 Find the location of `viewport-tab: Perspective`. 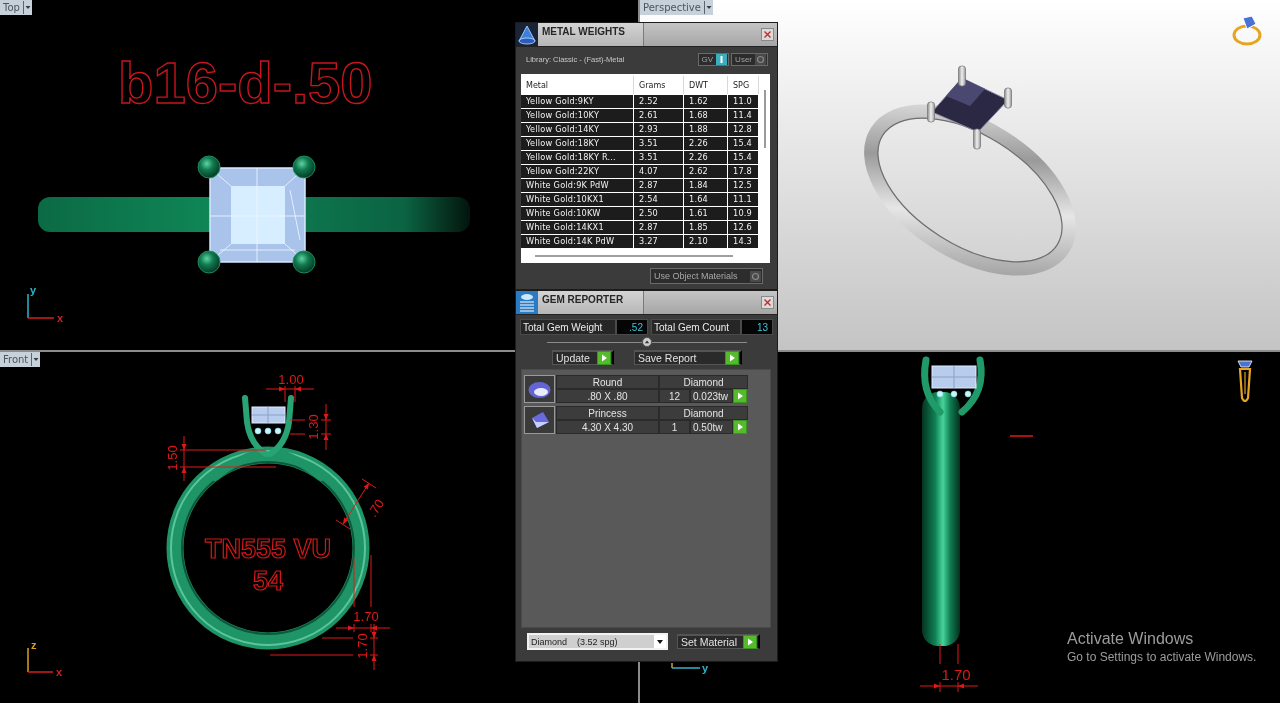

viewport-tab: Perspective is located at coordinates (676, 7).